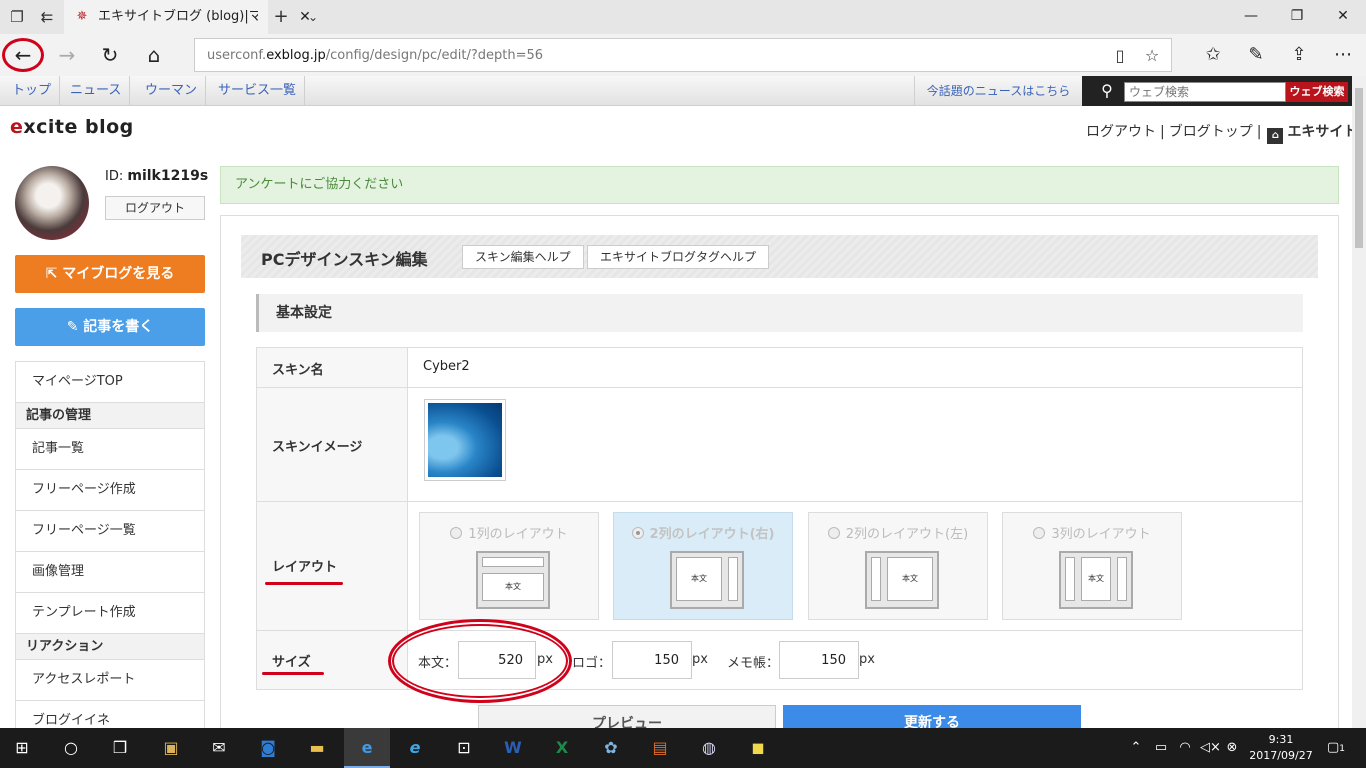 The width and height of the screenshot is (1366, 768). I want to click on avatar, so click(52, 203).